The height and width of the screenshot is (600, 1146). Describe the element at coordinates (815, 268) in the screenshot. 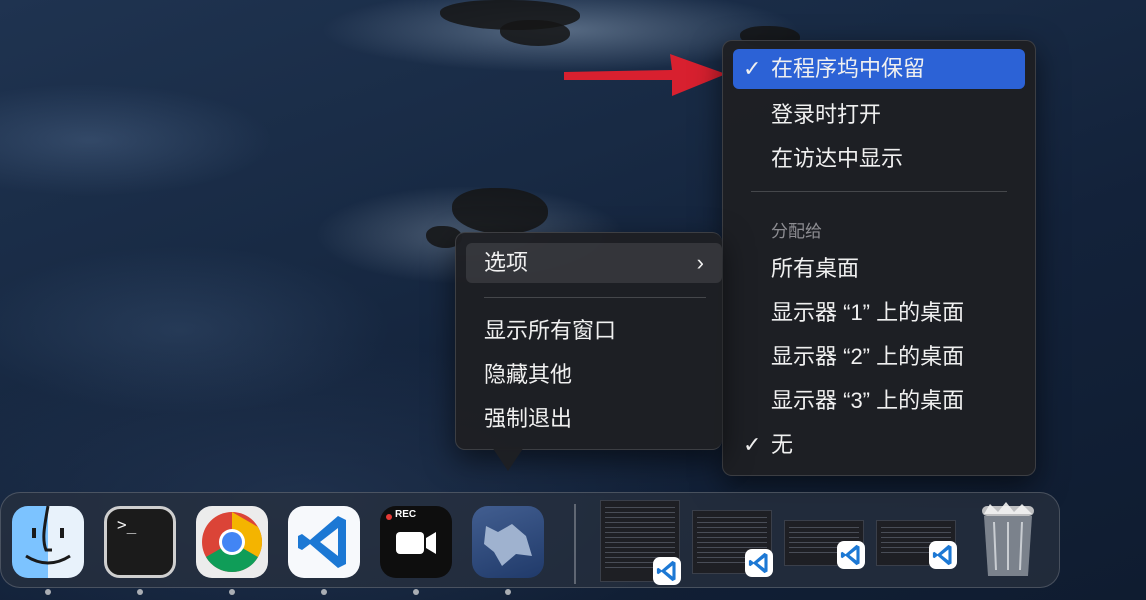

I see `menu-item-label: 所有桌面` at that location.